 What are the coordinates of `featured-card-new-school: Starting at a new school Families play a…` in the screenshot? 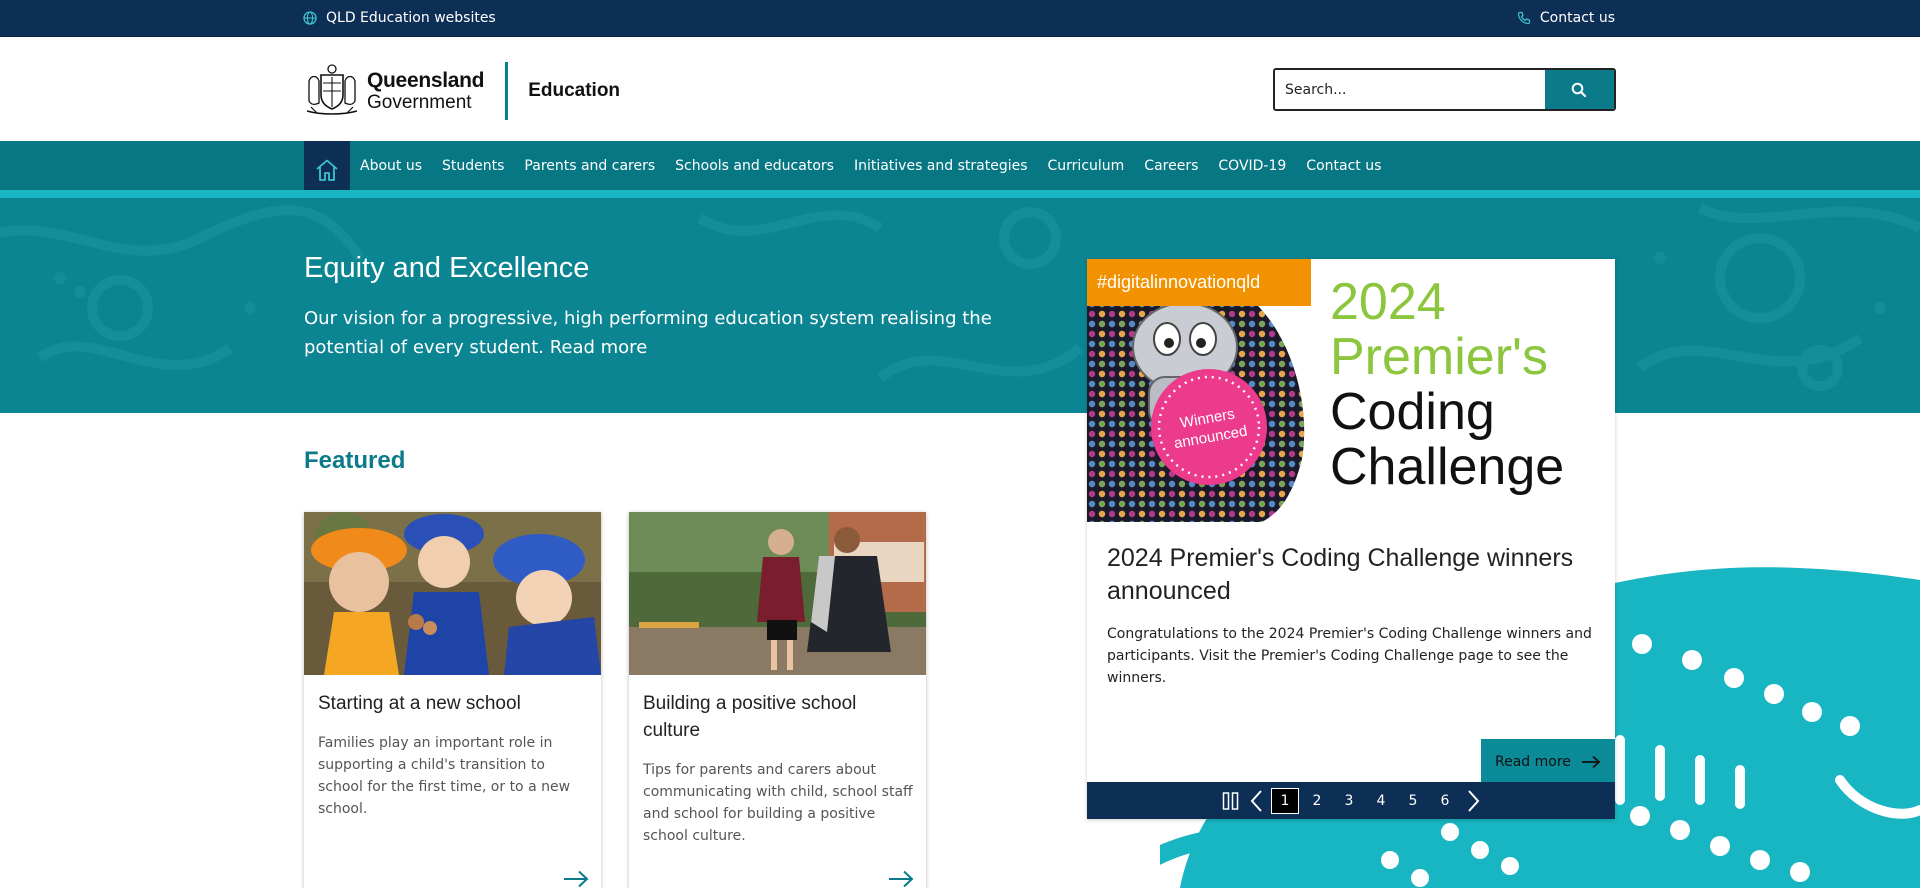 It's located at (452, 700).